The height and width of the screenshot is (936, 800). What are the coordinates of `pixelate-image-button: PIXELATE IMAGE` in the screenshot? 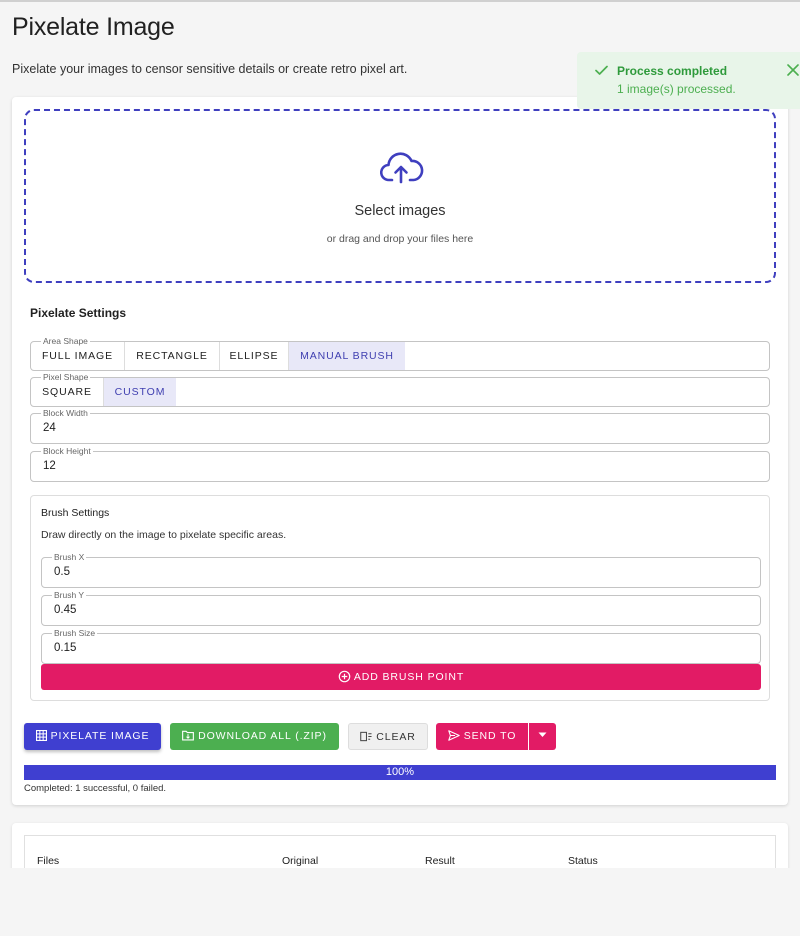 It's located at (92, 736).